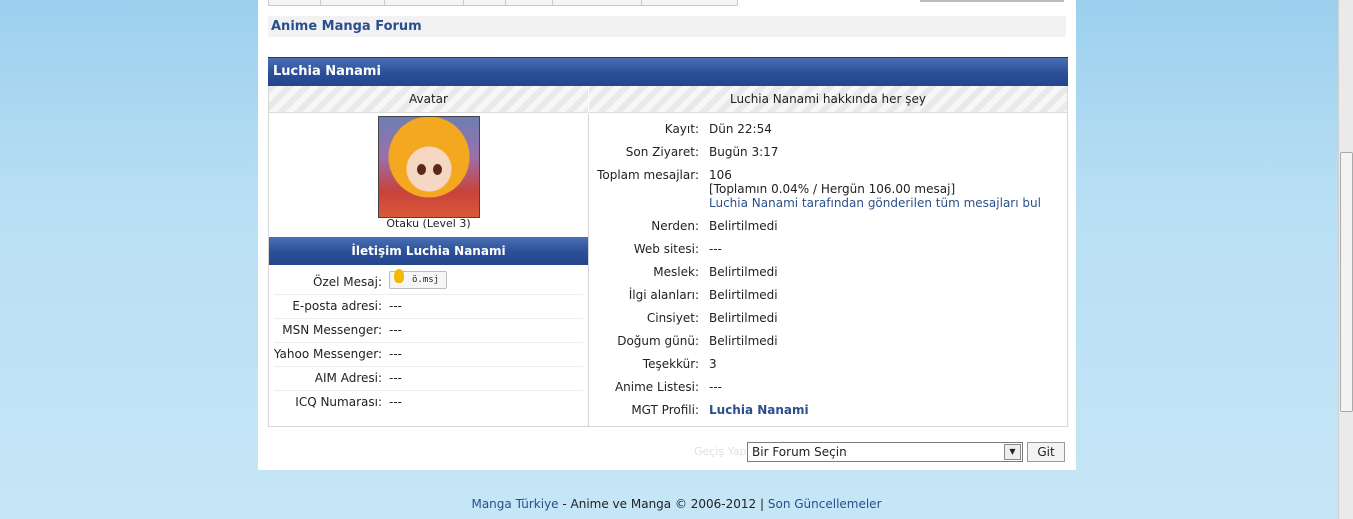 The image size is (1353, 519). I want to click on contact-label: MSN Messenger:, so click(332, 330).